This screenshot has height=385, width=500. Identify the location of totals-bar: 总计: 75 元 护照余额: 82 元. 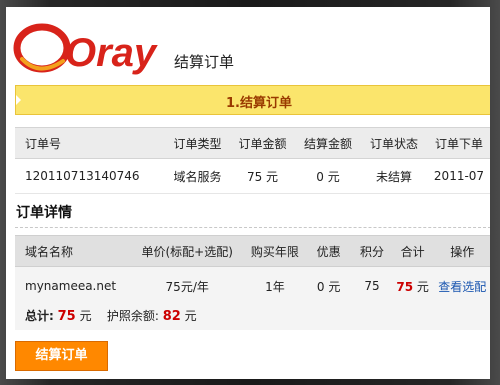
(111, 315).